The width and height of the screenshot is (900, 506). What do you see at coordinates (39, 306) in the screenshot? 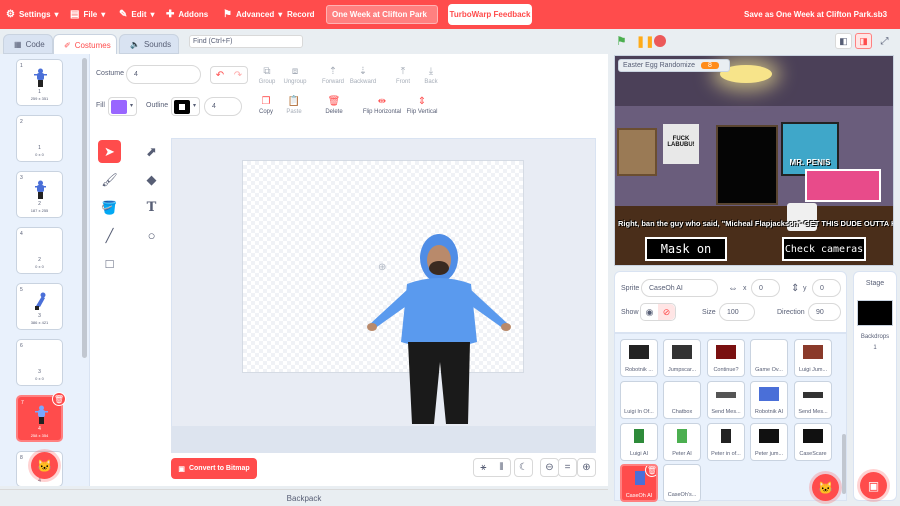
I see `costume-tile: 5 3 386 x 421` at bounding box center [39, 306].